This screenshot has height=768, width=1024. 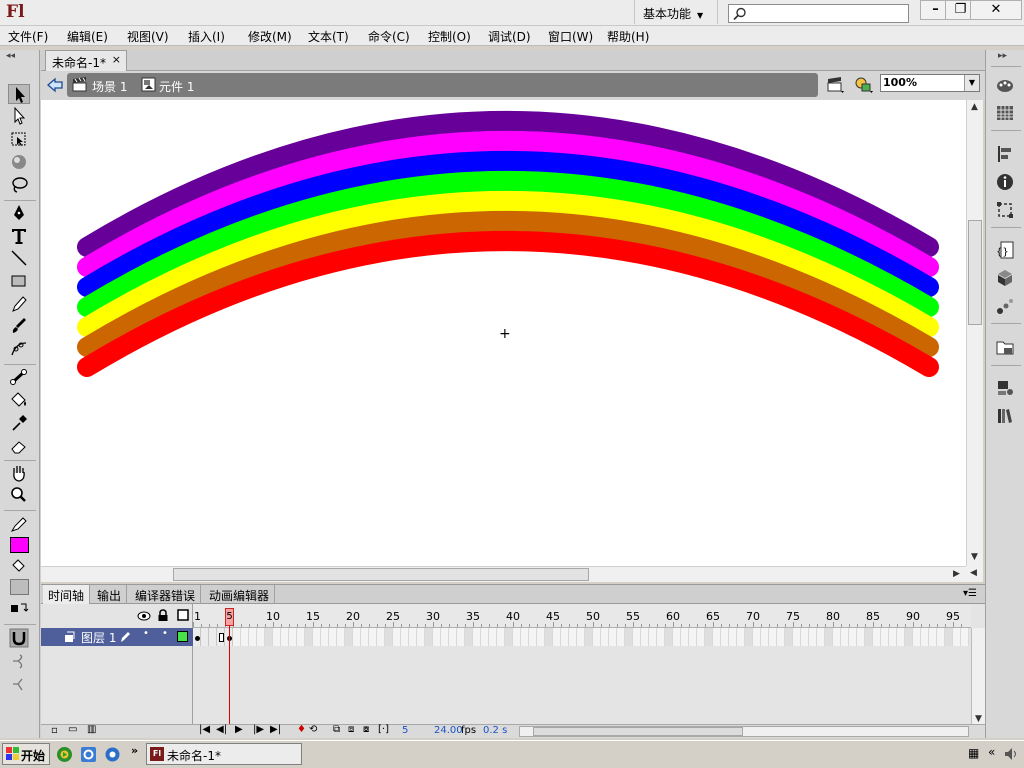 I want to click on menu-edit: 编辑(E), so click(x=87, y=36).